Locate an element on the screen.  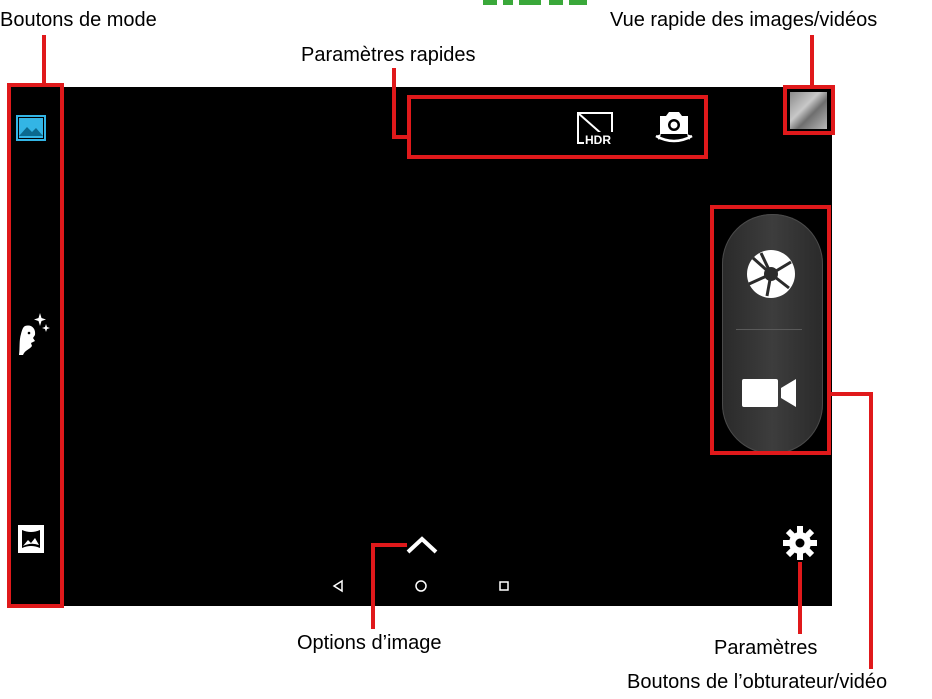
label-quick-settings: Paramètres rapides is located at coordinates (388, 55).